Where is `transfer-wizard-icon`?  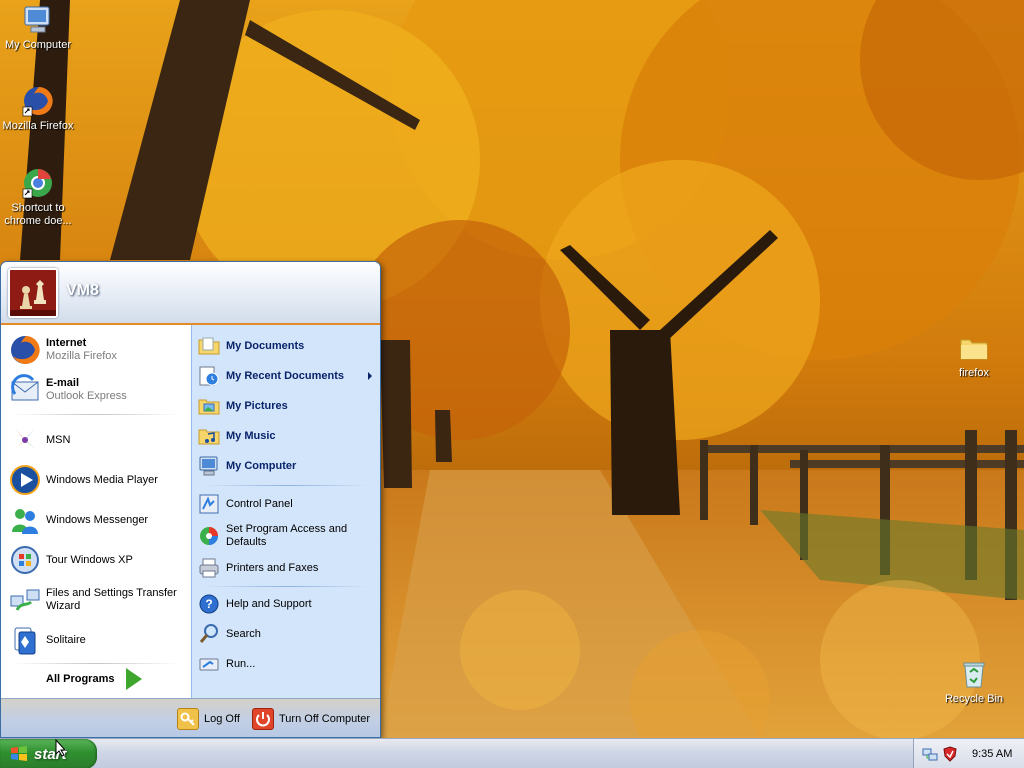 transfer-wizard-icon is located at coordinates (25, 600).